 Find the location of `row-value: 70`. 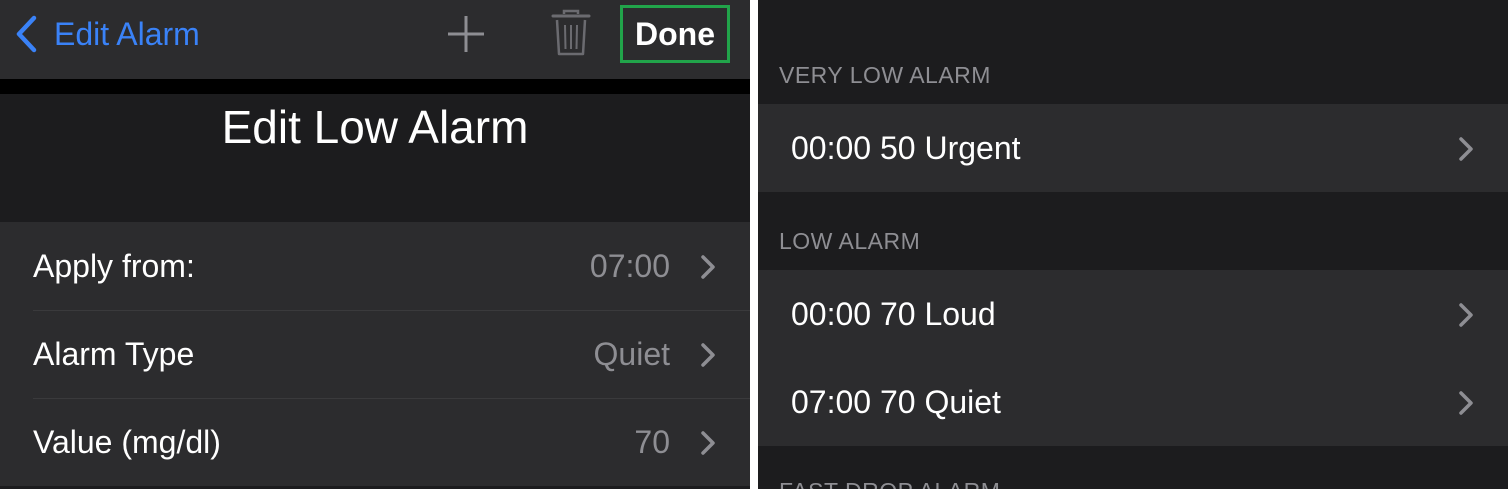

row-value: 70 is located at coordinates (652, 442).